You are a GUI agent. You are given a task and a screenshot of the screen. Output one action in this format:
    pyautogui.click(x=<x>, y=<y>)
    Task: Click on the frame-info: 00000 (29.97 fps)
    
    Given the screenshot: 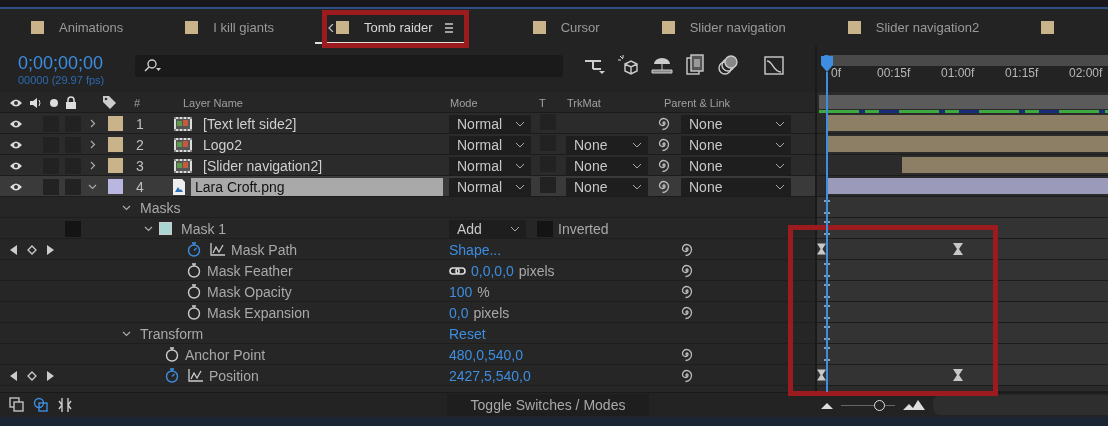 What is the action you would take?
    pyautogui.click(x=62, y=79)
    